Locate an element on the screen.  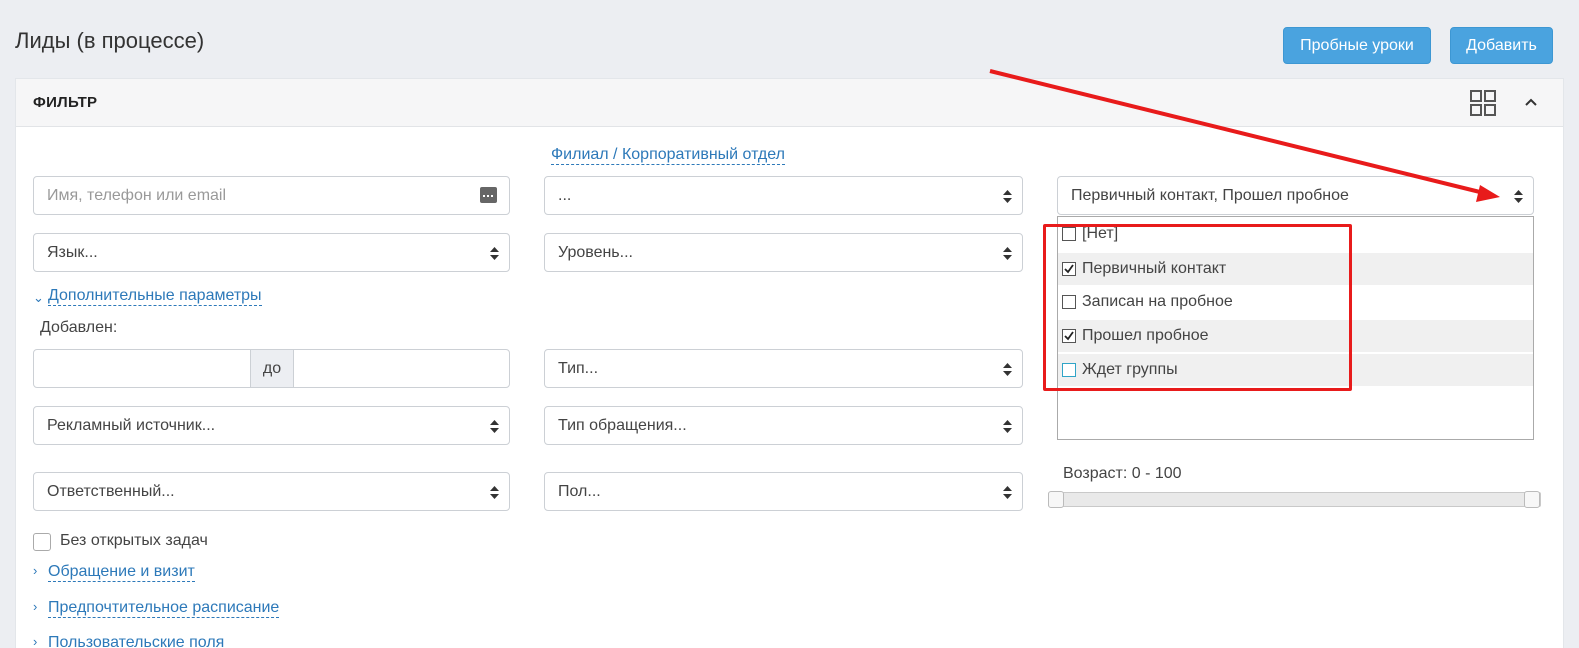
annotation-arrow is located at coordinates (1244, 135).